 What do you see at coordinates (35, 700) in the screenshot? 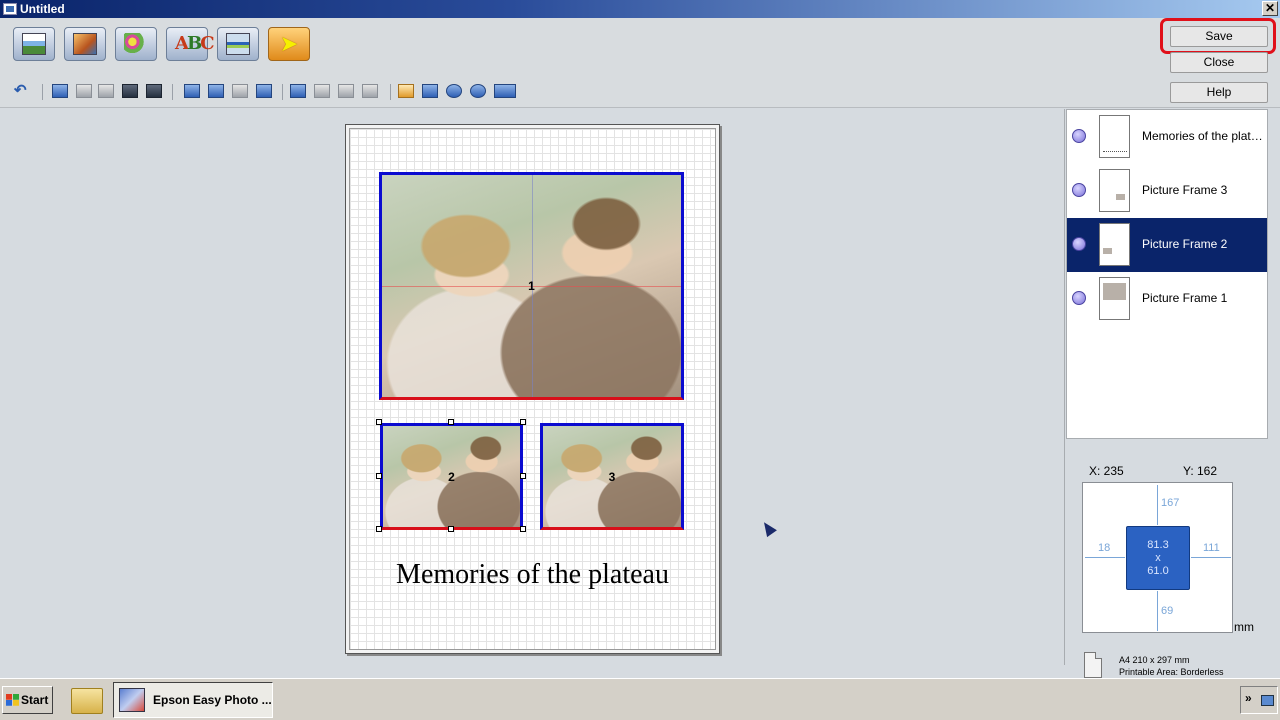
I see `start-label: Start` at bounding box center [35, 700].